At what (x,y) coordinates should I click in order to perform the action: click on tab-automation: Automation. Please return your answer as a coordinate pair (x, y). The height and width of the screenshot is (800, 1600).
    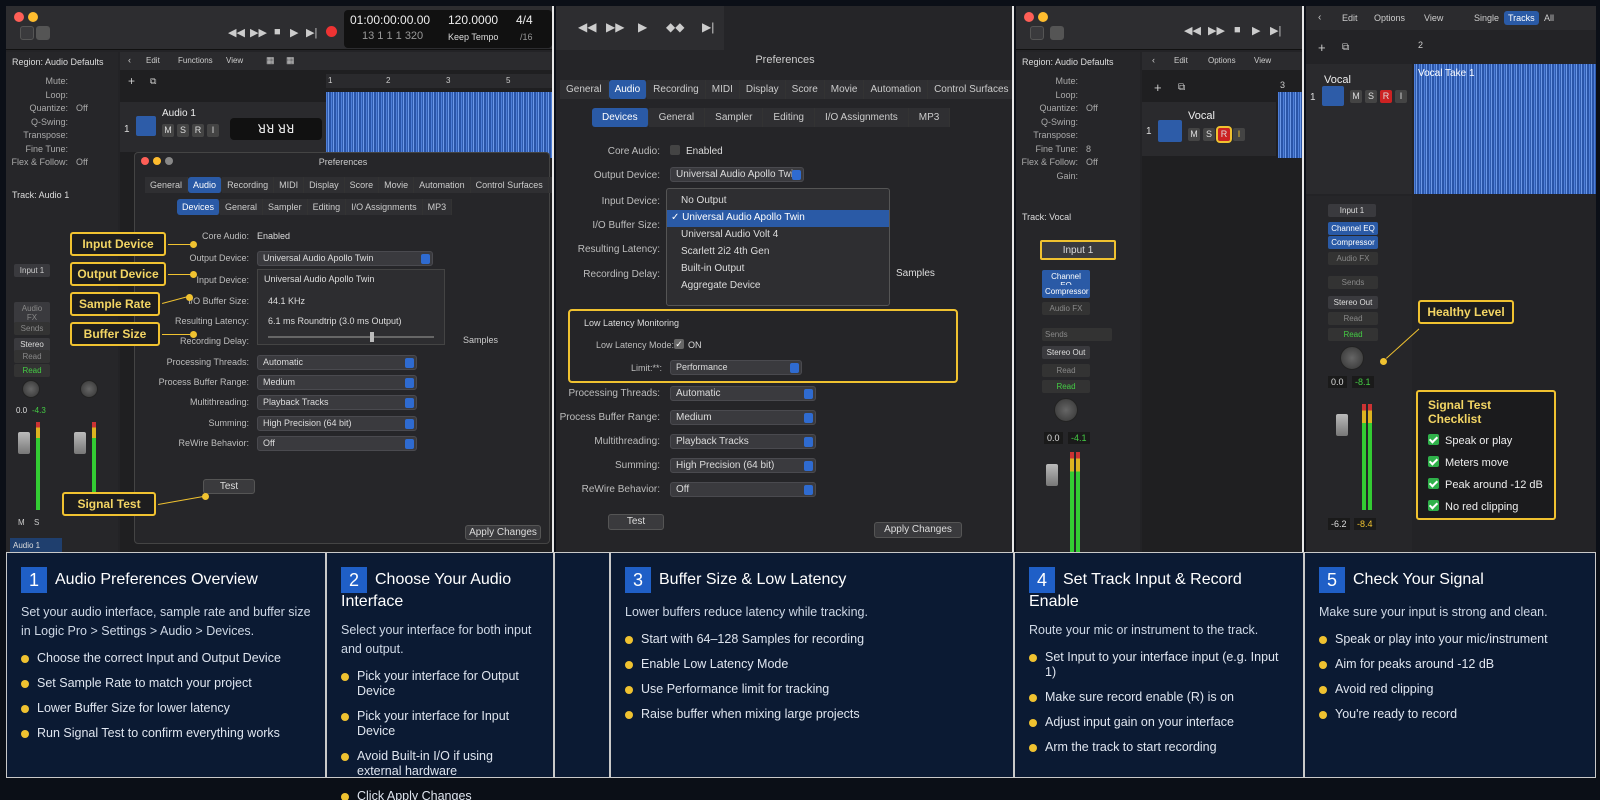
    Looking at the image, I should click on (442, 185).